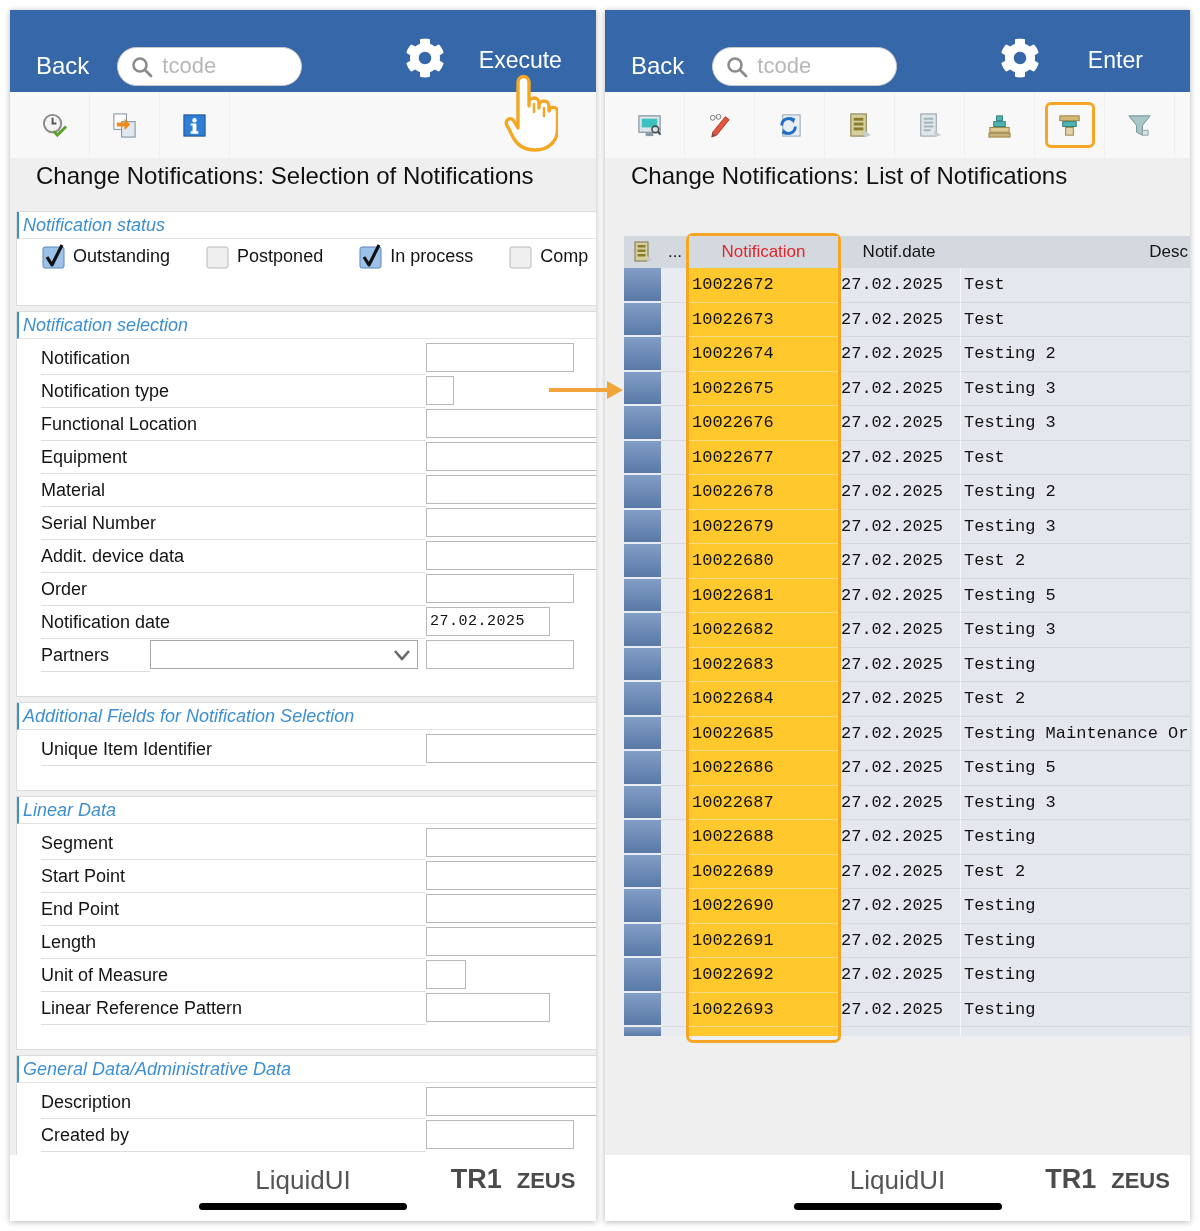 The height and width of the screenshot is (1231, 1200). I want to click on table-cell: 10022686, so click(763, 768).